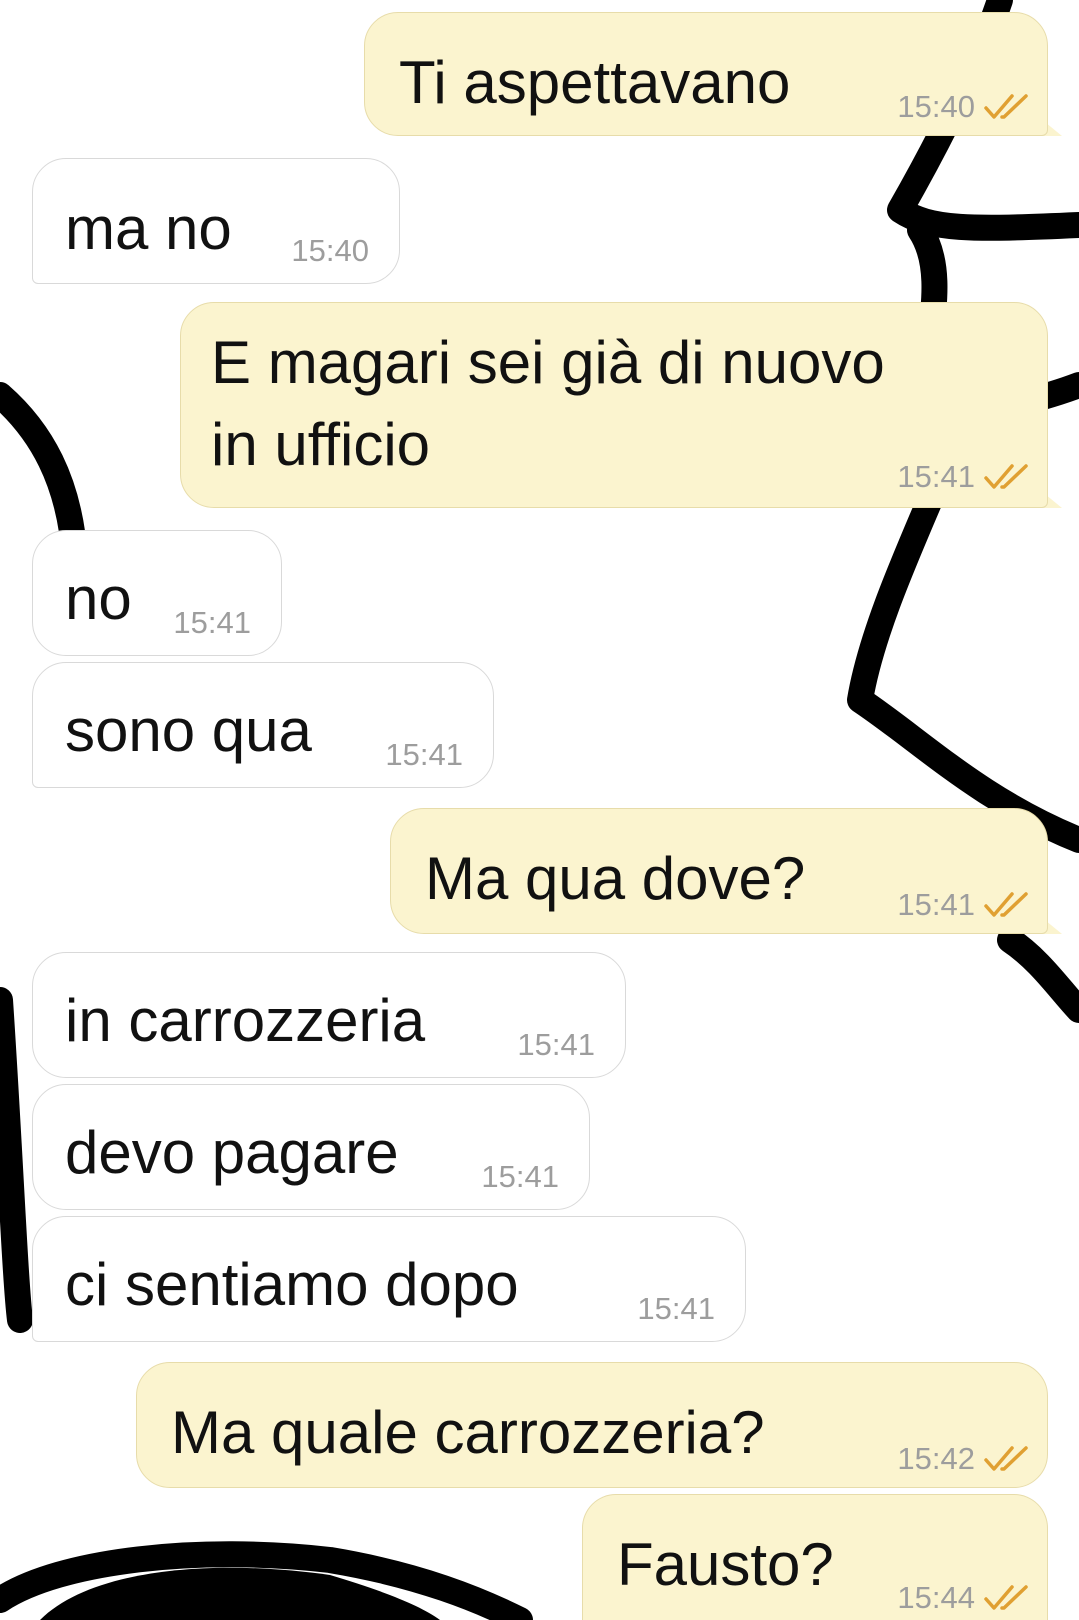  I want to click on message-text: Ti aspettavano, so click(595, 82).